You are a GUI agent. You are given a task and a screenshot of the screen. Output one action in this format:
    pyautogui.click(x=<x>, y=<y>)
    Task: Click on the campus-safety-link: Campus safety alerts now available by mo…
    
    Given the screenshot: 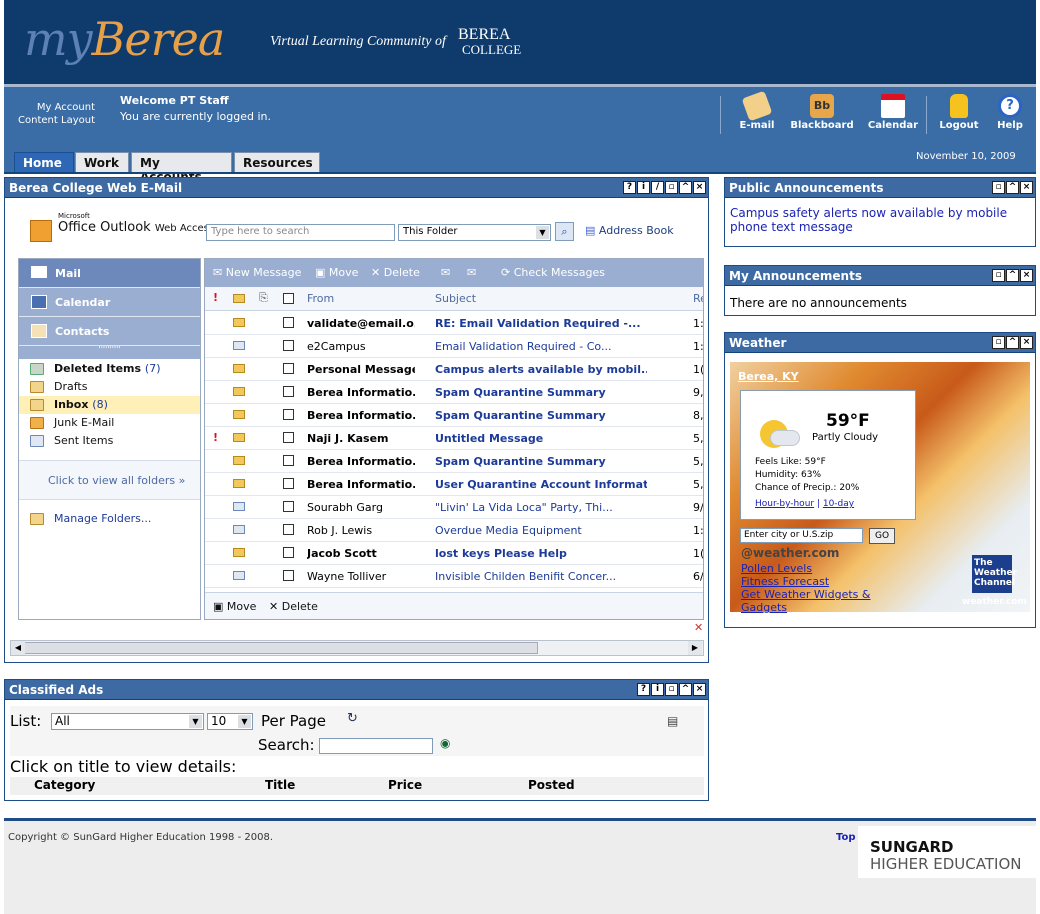 What is the action you would take?
    pyautogui.click(x=880, y=216)
    